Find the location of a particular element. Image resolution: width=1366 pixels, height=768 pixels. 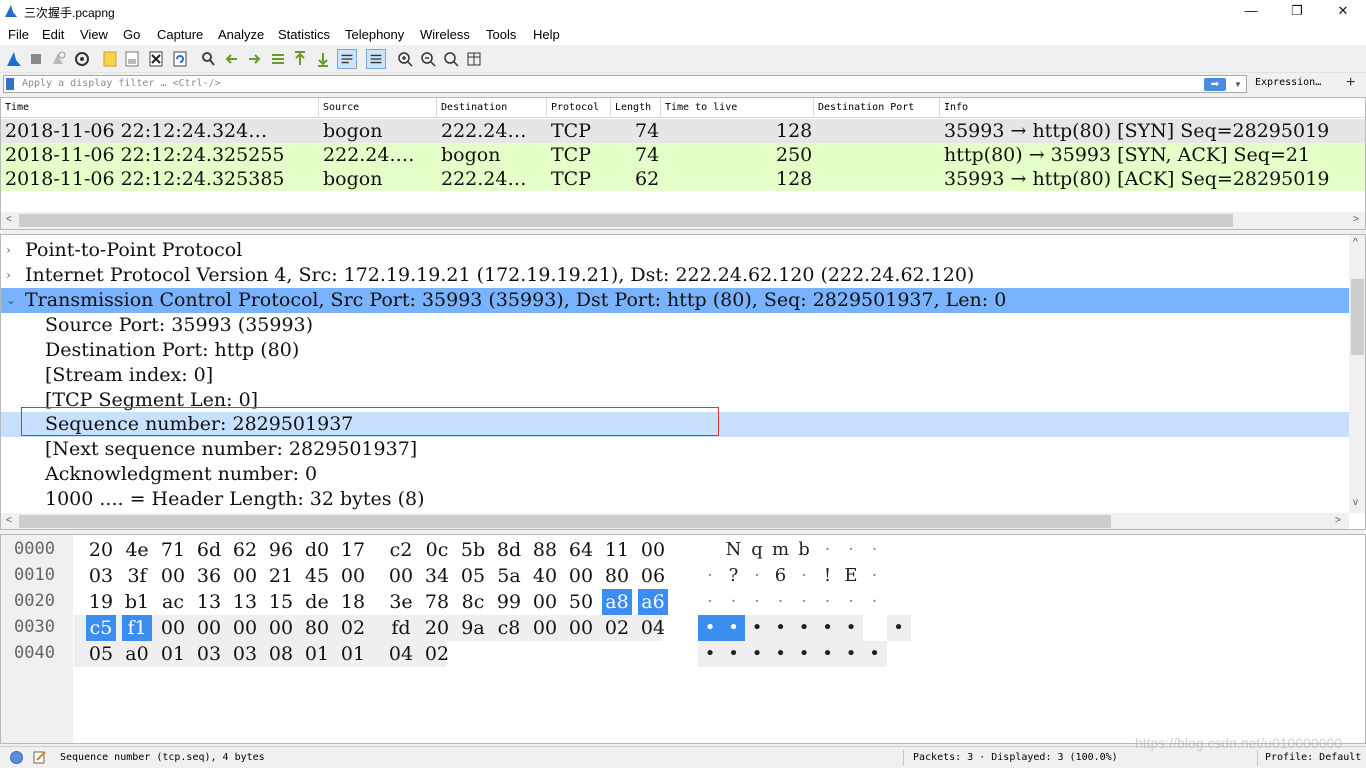

column-header-info: Info is located at coordinates (1152, 108).